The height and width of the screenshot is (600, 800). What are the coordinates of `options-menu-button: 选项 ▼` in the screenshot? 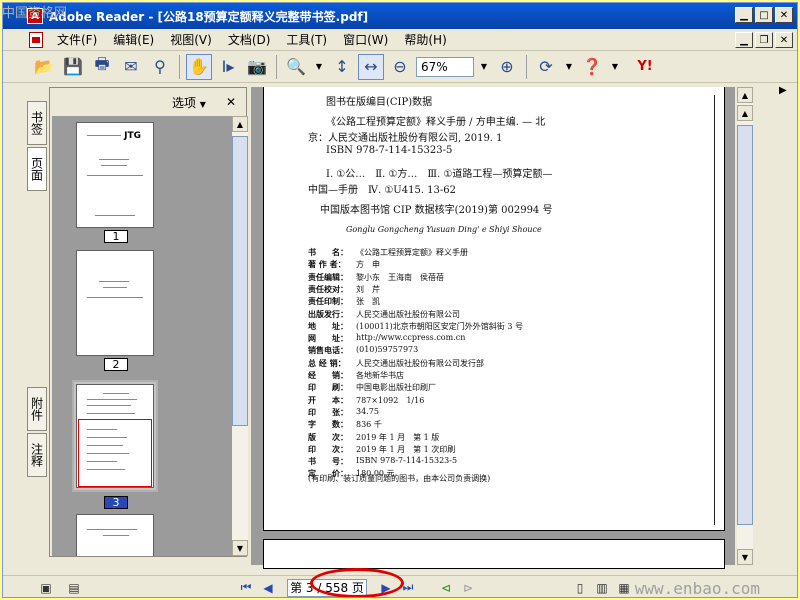 It's located at (189, 102).